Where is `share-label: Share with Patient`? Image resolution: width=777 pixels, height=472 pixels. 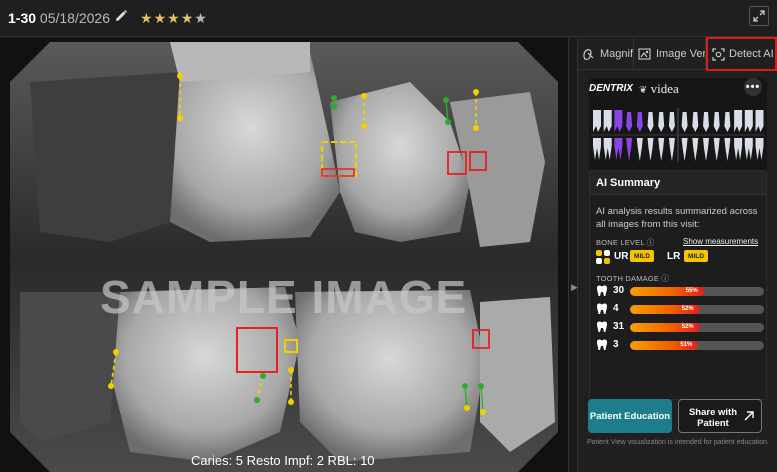
share-label: Share with Patient is located at coordinates (713, 418).